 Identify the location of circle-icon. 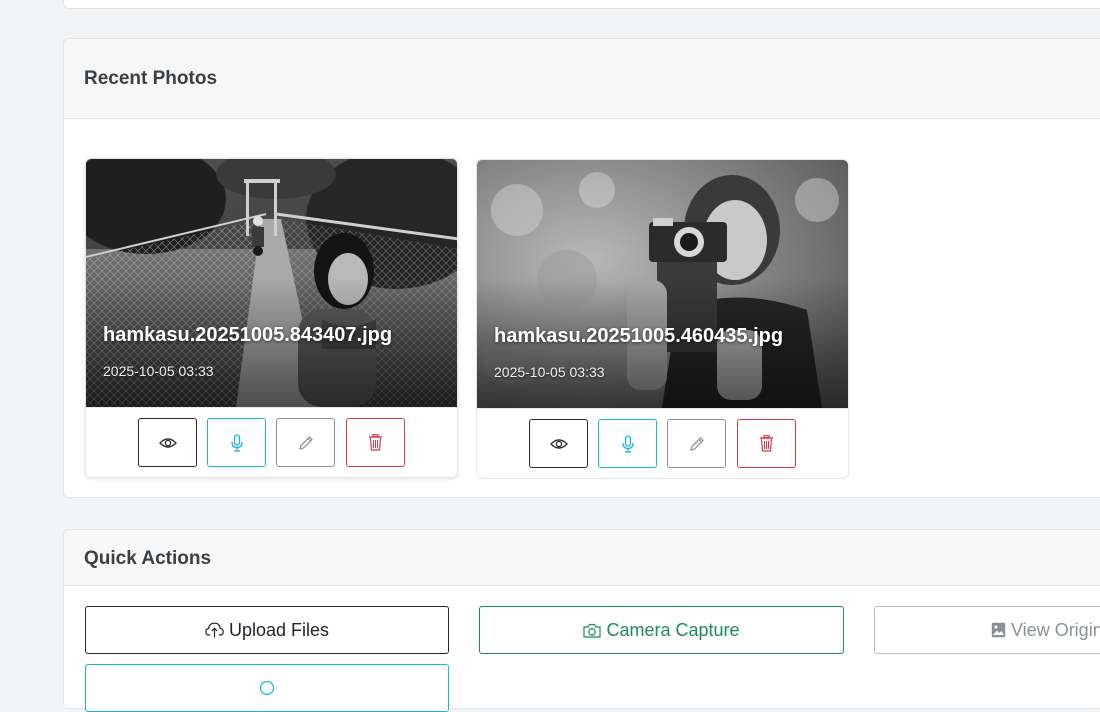
(267, 688).